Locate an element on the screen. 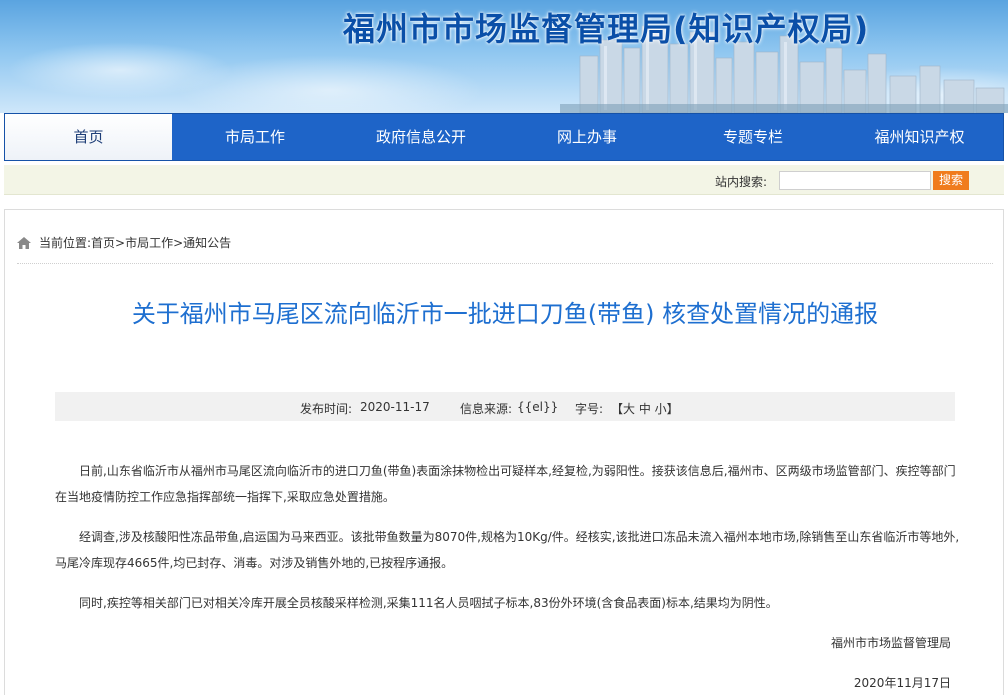  font-size-label: 字号: is located at coordinates (589, 409).